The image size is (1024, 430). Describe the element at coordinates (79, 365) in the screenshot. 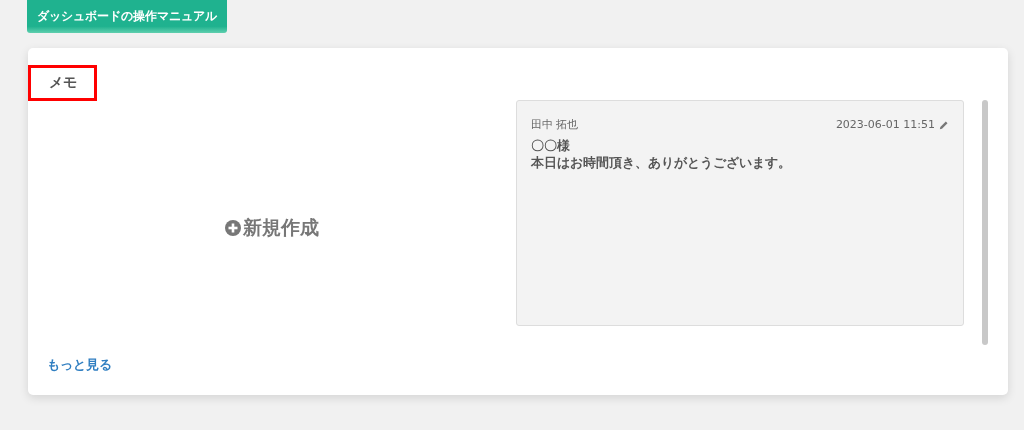

I see `more-link: もっと見る` at that location.